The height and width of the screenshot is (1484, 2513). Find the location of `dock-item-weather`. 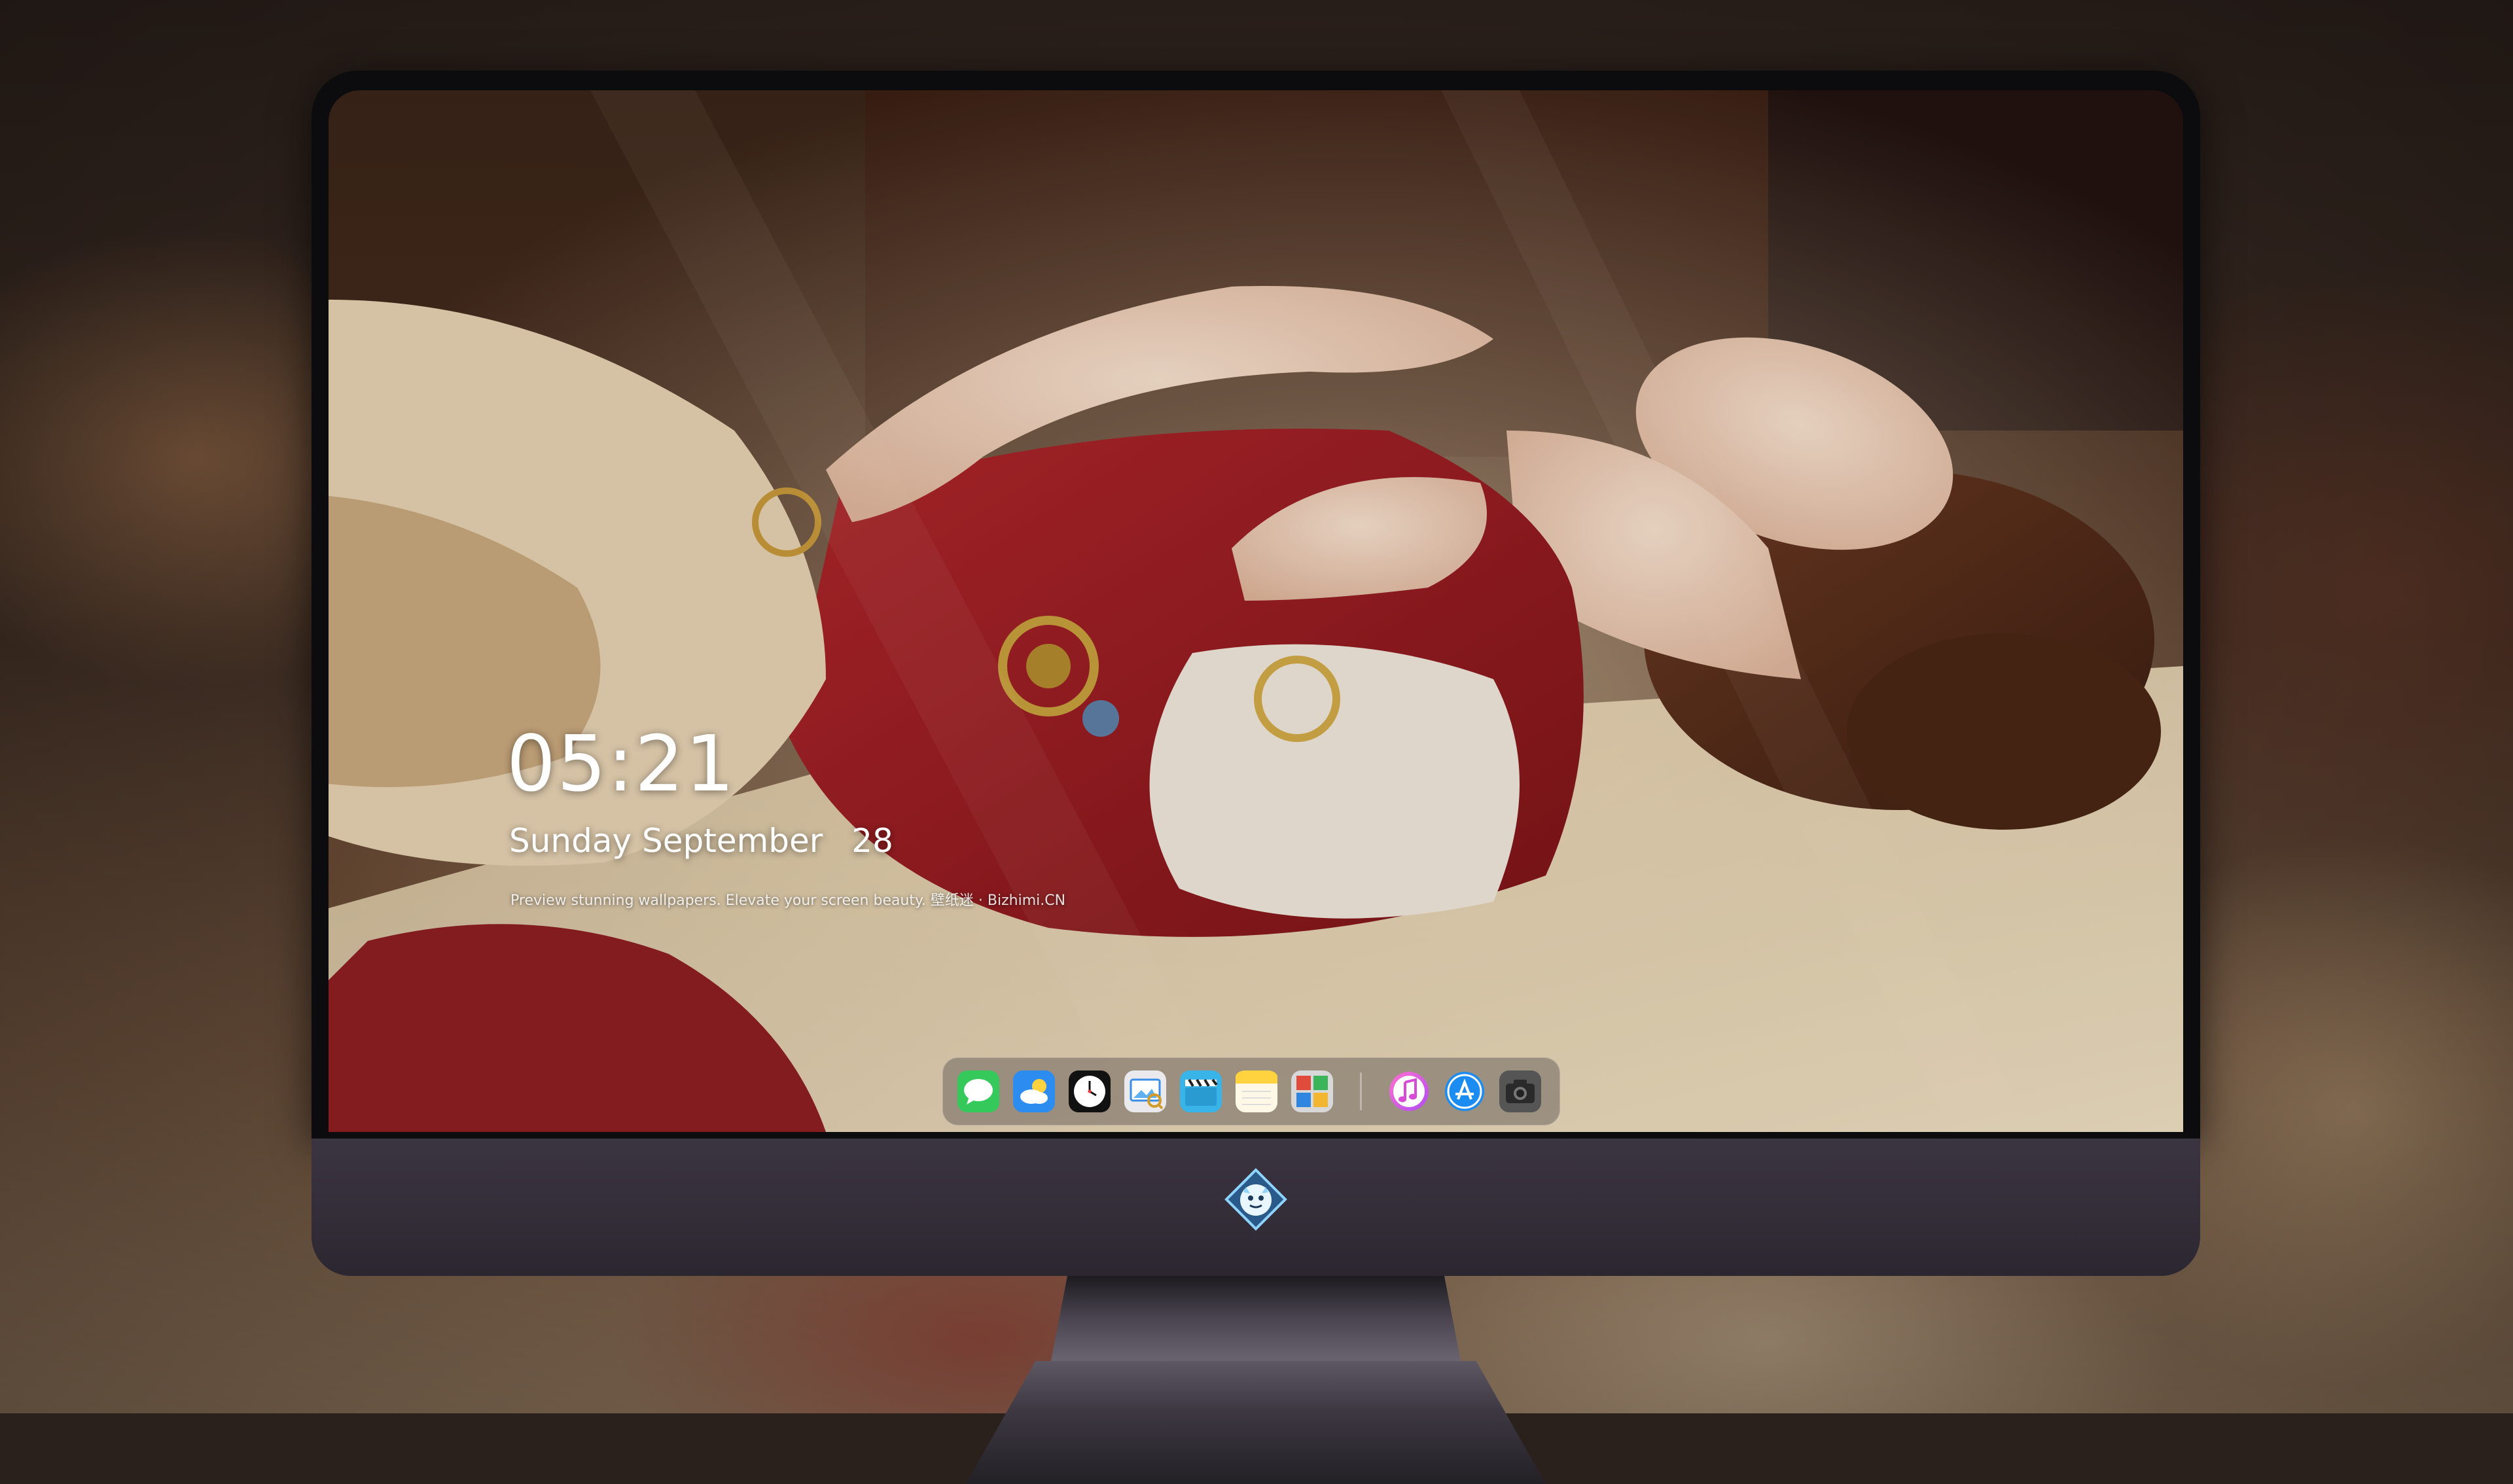

dock-item-weather is located at coordinates (1034, 1091).